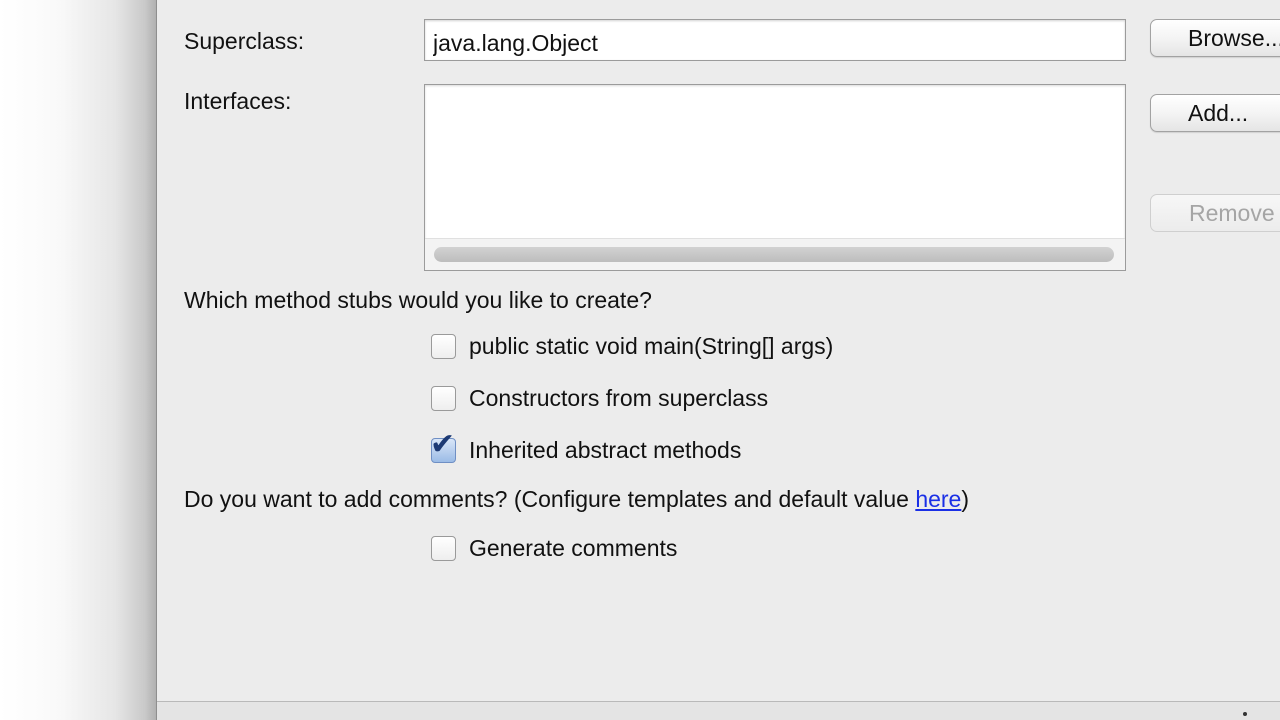  What do you see at coordinates (443, 398) in the screenshot?
I see `constructors-checkbox` at bounding box center [443, 398].